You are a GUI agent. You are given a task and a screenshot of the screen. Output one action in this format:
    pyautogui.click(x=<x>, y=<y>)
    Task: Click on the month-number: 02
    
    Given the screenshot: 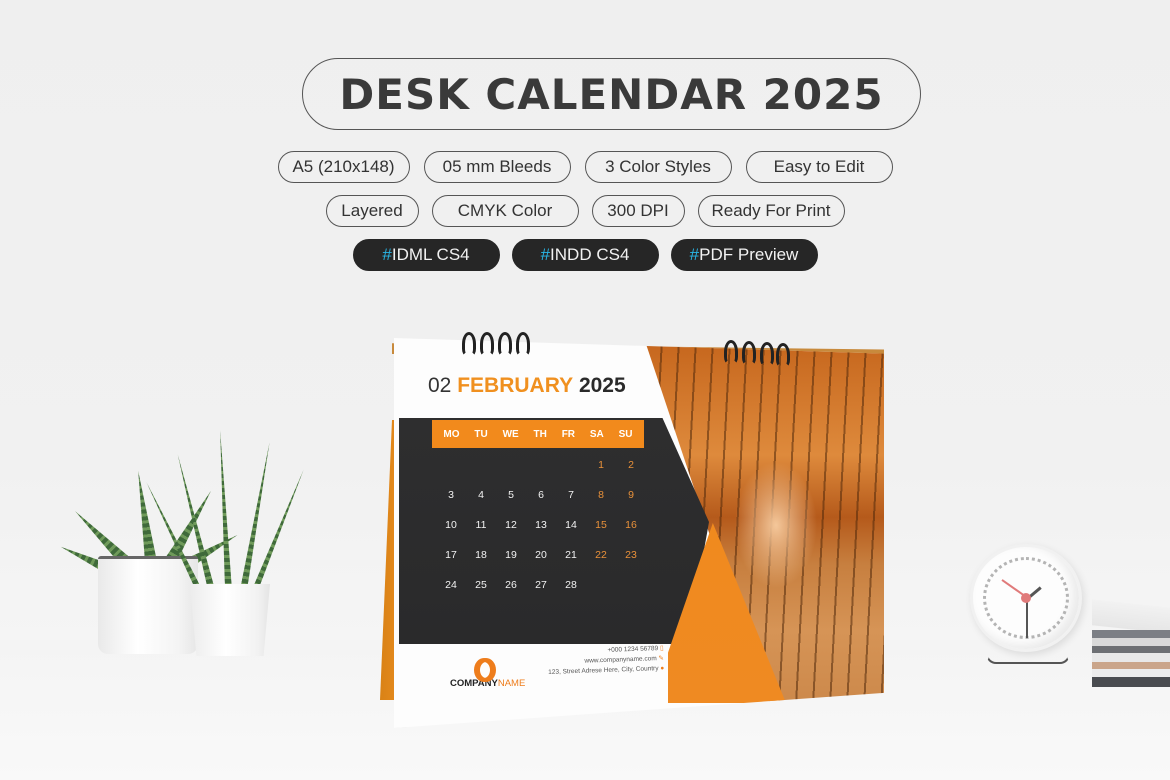 What is the action you would take?
    pyautogui.click(x=440, y=385)
    